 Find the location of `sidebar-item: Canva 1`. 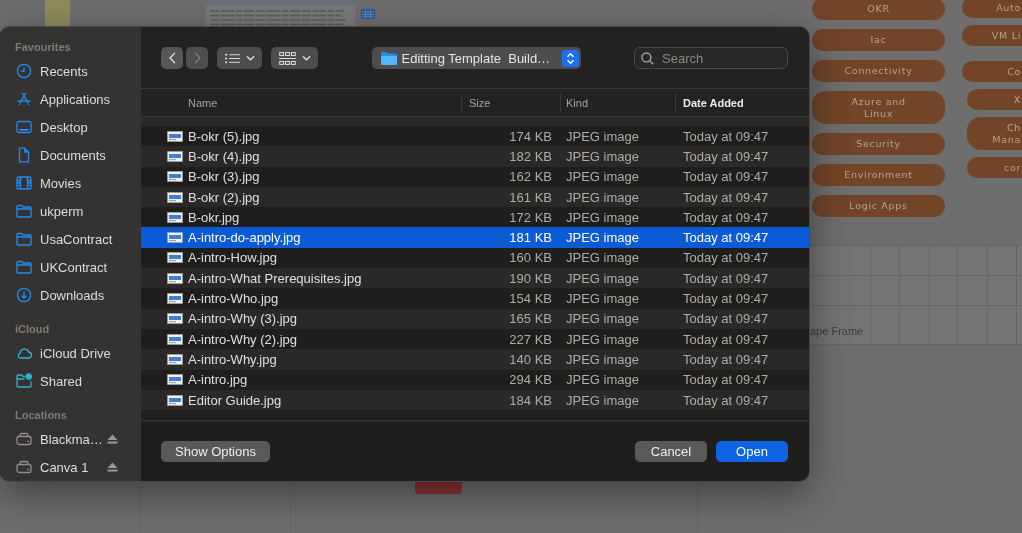

sidebar-item: Canva 1 is located at coordinates (61, 467).